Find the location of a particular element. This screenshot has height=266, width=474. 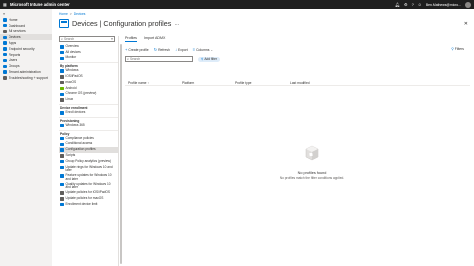

menu-item-label: Android is located at coordinates (71, 87).